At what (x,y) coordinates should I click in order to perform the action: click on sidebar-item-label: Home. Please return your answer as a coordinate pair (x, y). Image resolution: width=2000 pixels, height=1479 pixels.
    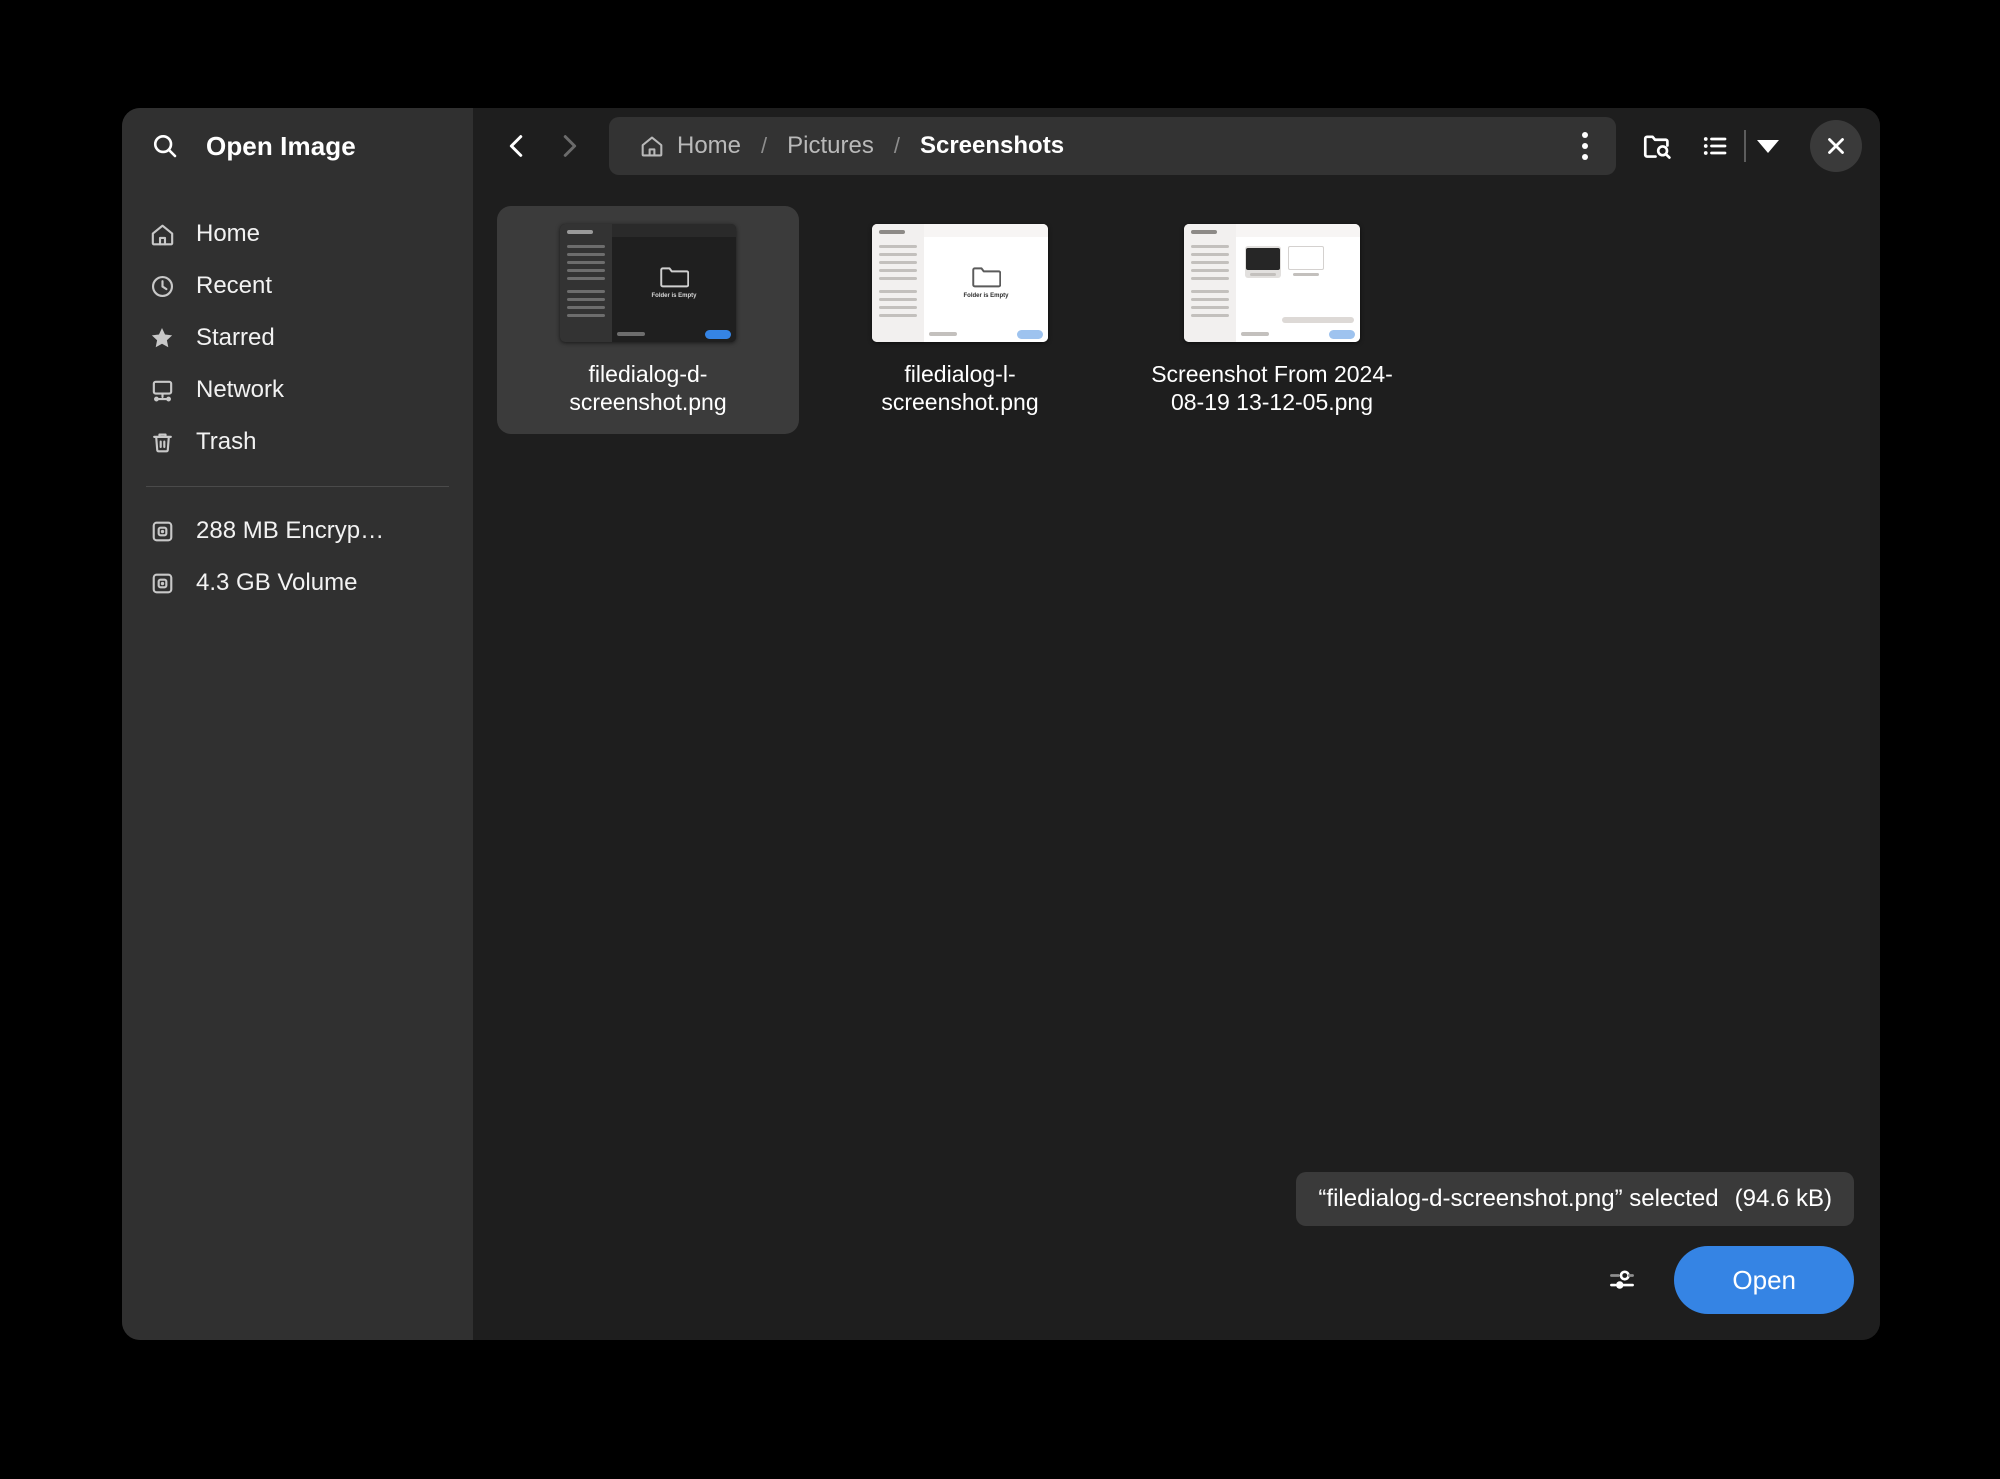
    Looking at the image, I should click on (228, 233).